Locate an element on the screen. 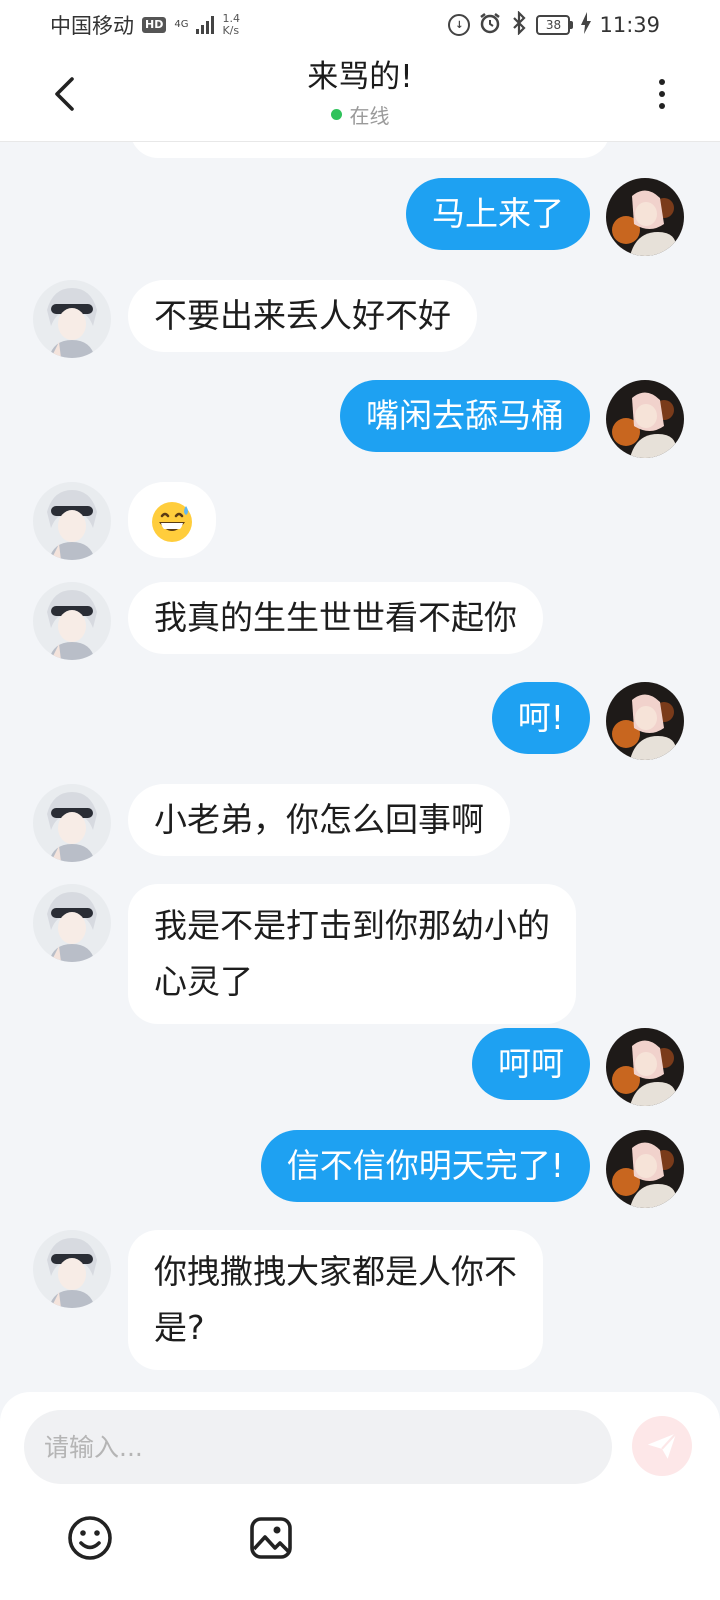 The width and height of the screenshot is (720, 1600). incoming-message-bubble: 我真的生生世世看不起你 is located at coordinates (335, 618).